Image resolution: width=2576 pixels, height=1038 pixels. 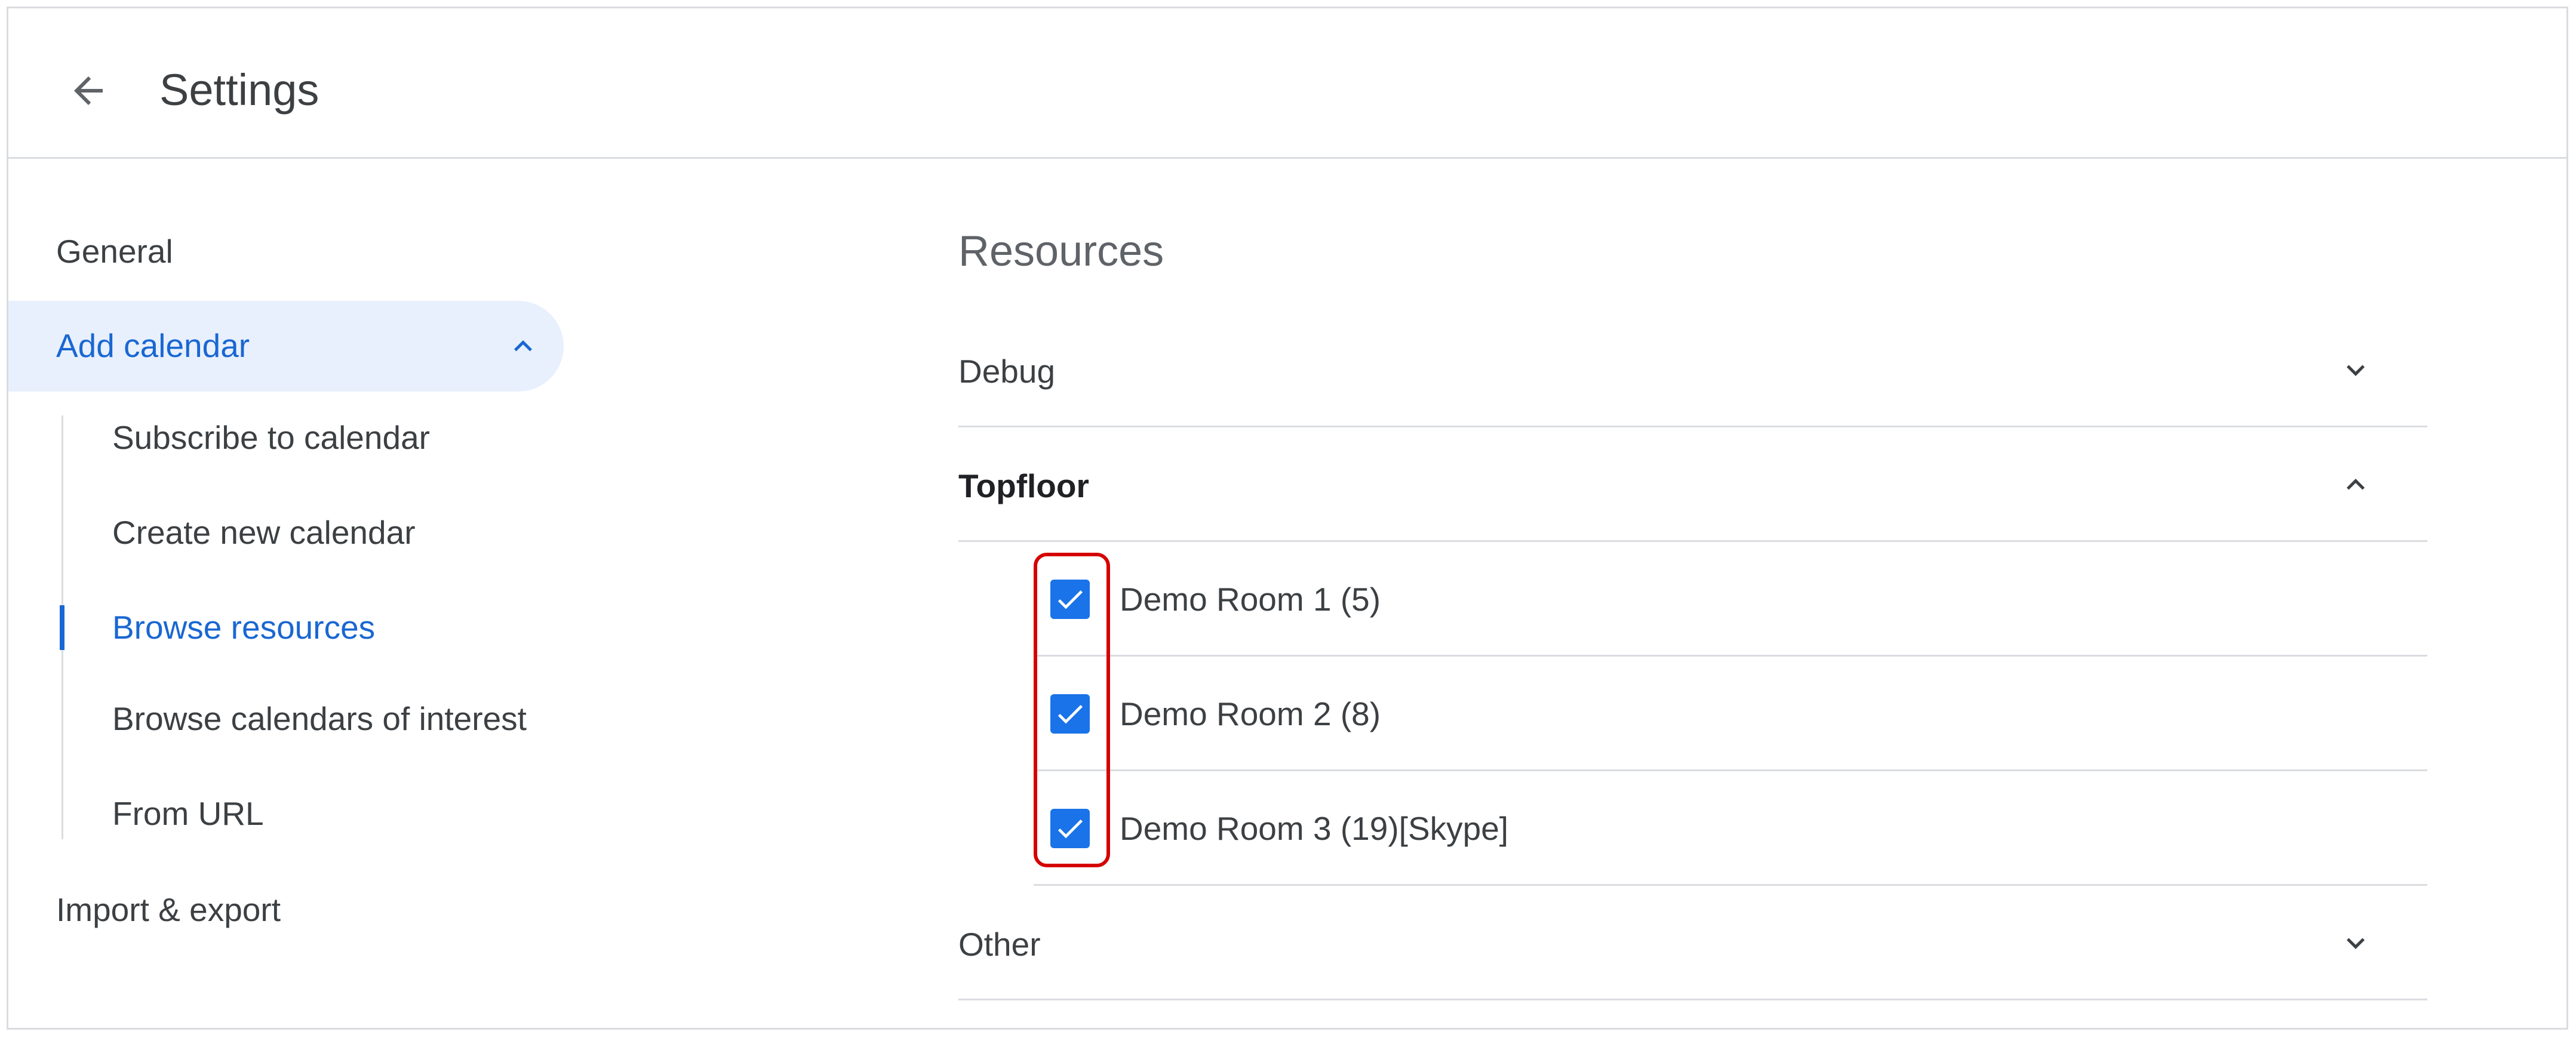 What do you see at coordinates (1730, 599) in the screenshot?
I see `resource-row: Demo Room 1 (5)` at bounding box center [1730, 599].